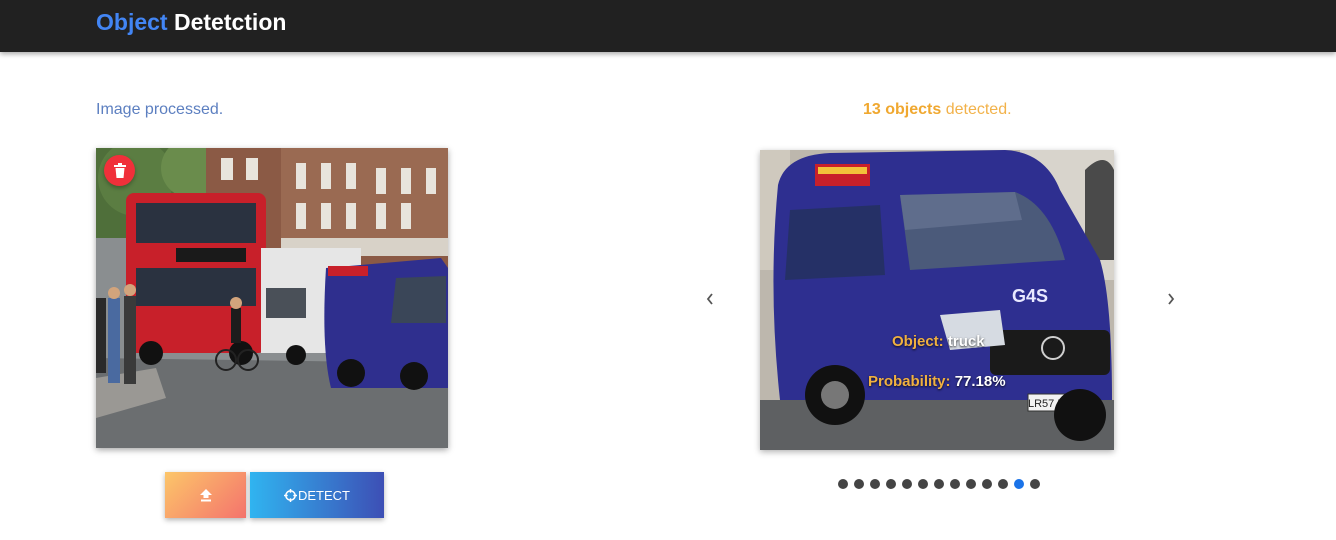 The height and width of the screenshot is (540, 1336). Describe the element at coordinates (160, 109) in the screenshot. I see `processing-status: Image processed.` at that location.